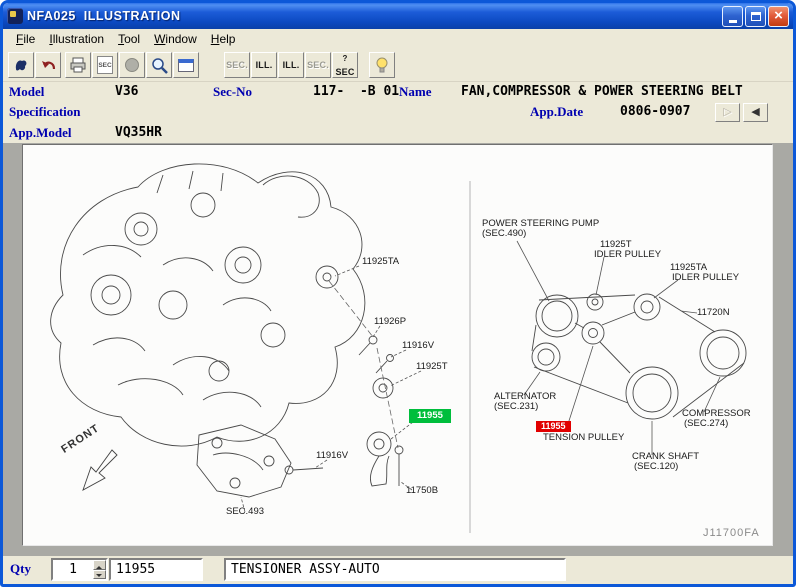 This screenshot has width=796, height=587. Describe the element at coordinates (778, 16) in the screenshot. I see `close-button` at that location.